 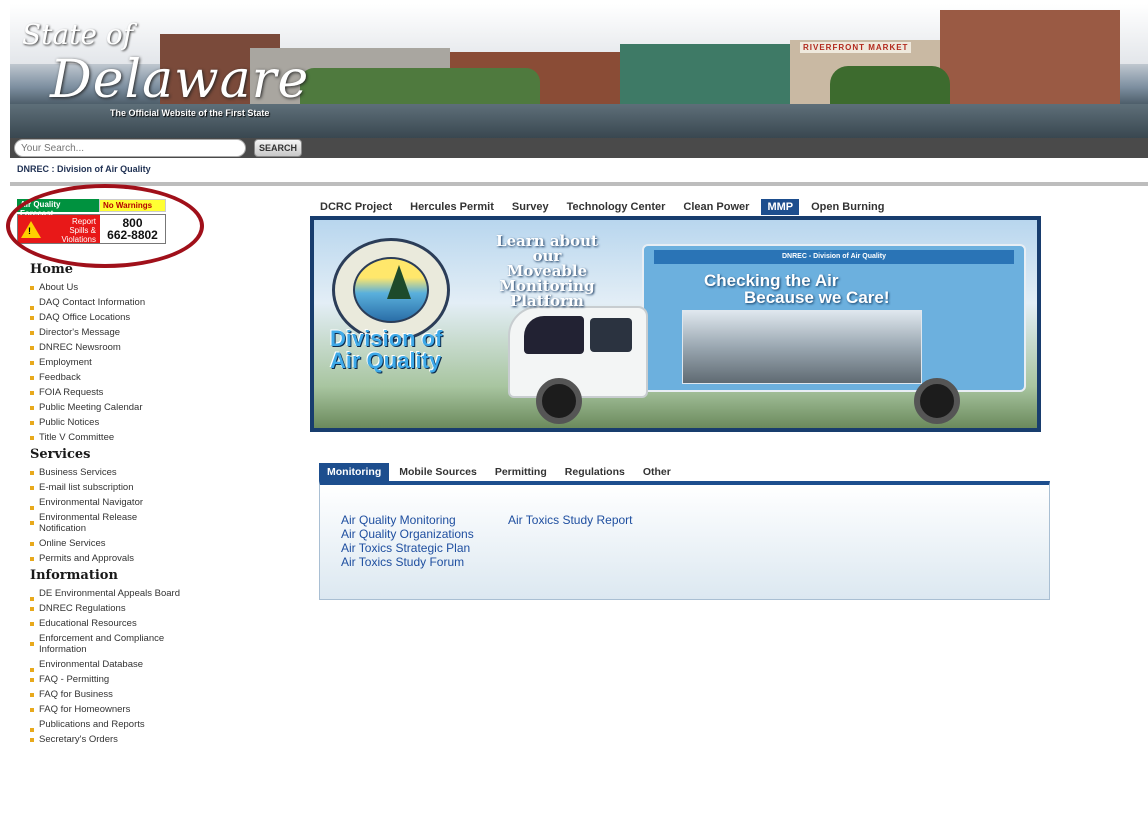 What do you see at coordinates (407, 520) in the screenshot?
I see `link-air-quality-monitoring: Air Quality Monitoring` at bounding box center [407, 520].